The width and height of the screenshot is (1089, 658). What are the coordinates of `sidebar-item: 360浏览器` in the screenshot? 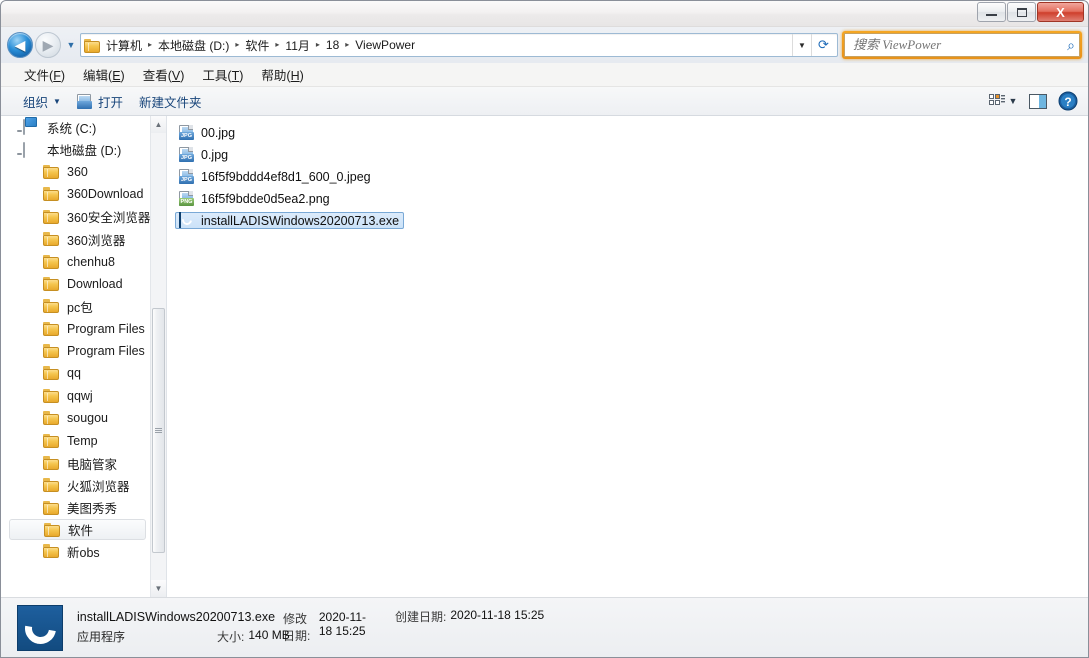 It's located at (75, 239).